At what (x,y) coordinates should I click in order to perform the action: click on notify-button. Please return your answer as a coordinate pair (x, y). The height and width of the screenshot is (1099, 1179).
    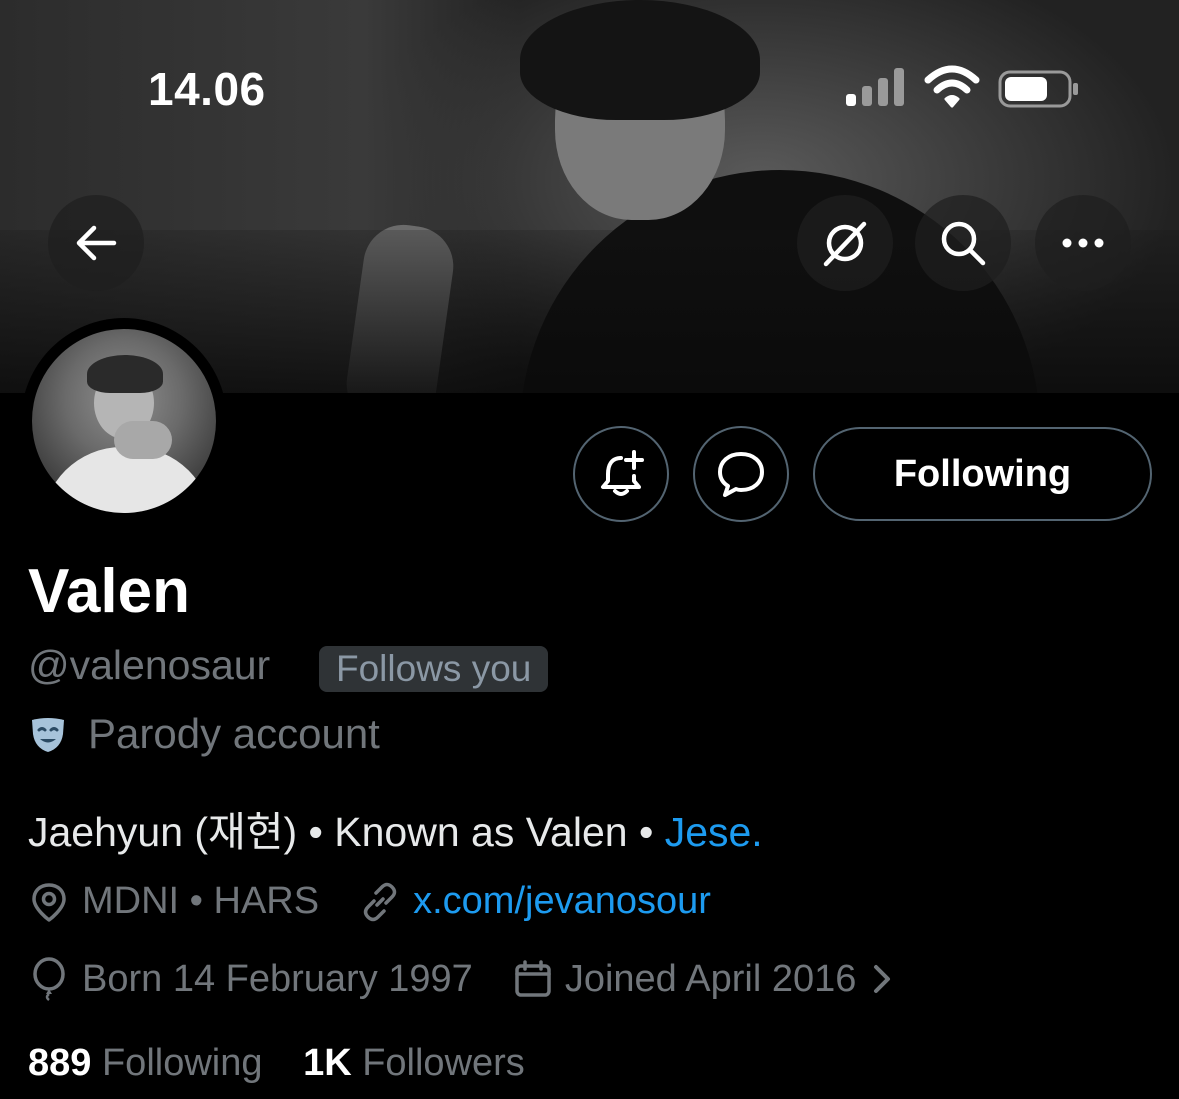
    Looking at the image, I should click on (621, 474).